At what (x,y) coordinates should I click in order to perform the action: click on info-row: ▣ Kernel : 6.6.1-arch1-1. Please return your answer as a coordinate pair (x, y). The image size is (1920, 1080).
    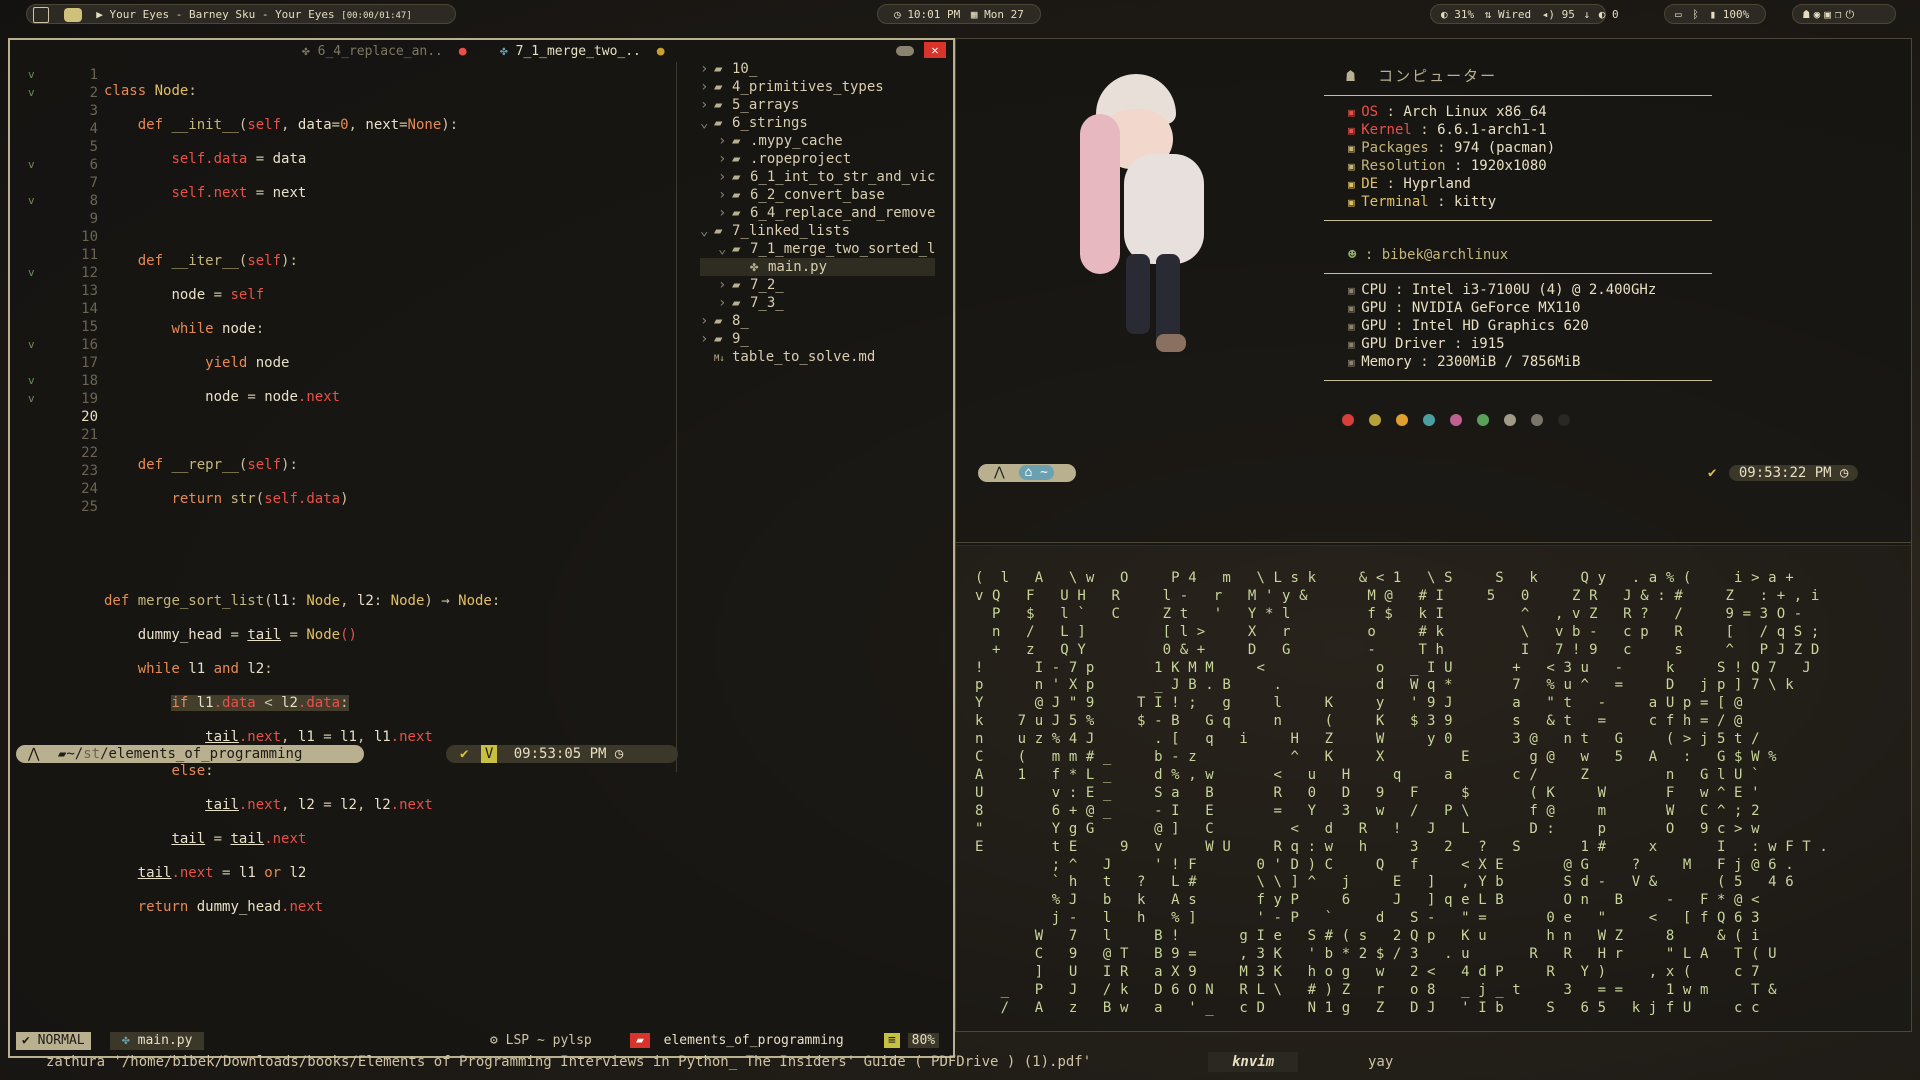
    Looking at the image, I should click on (1451, 130).